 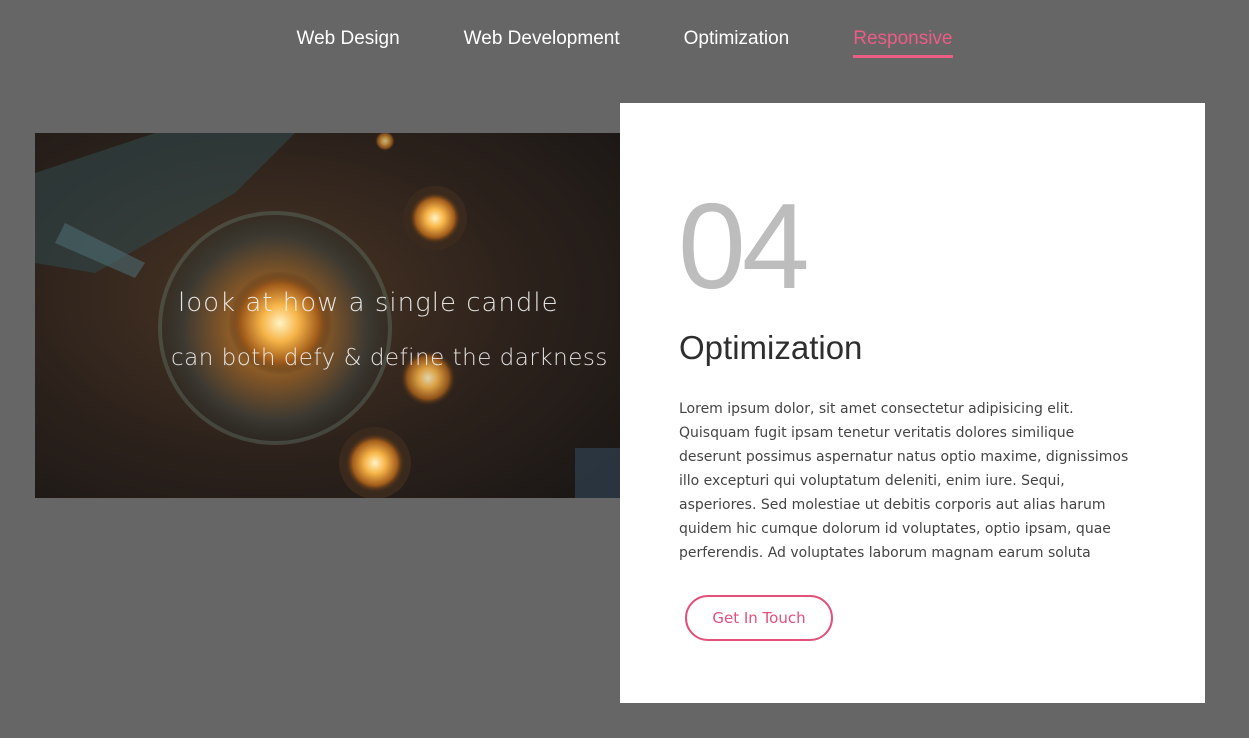 I want to click on tab-web-development: Web Development, so click(x=542, y=42).